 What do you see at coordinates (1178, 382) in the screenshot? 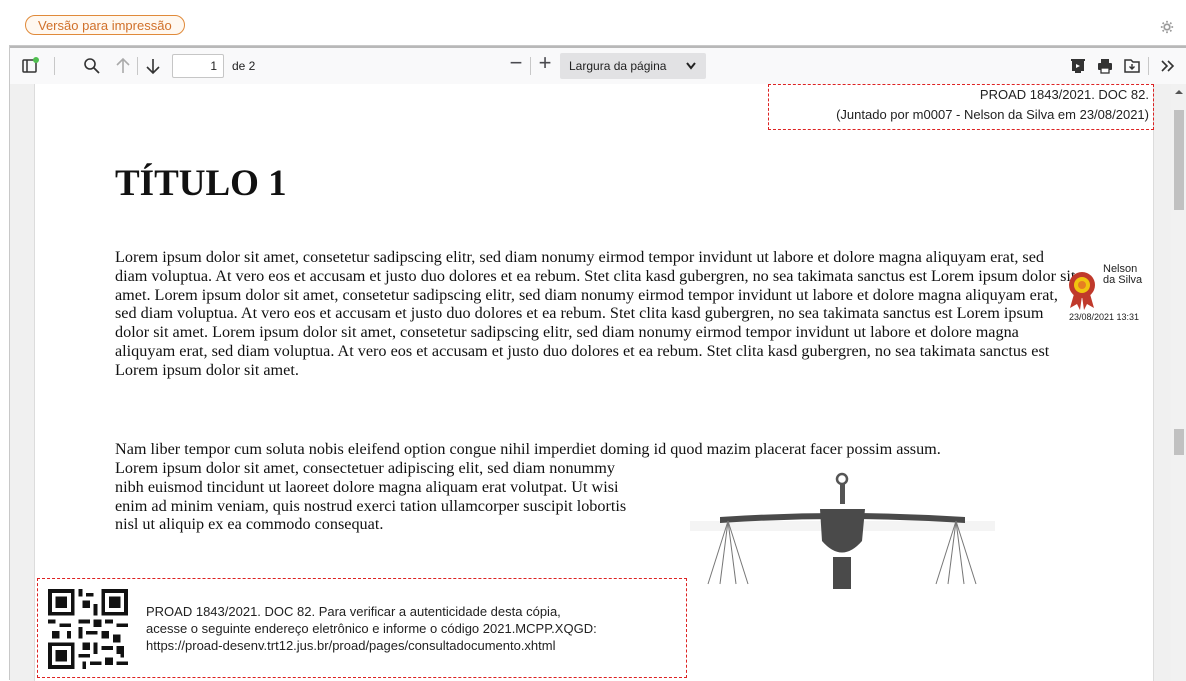
I see `vertical-scrollbar` at bounding box center [1178, 382].